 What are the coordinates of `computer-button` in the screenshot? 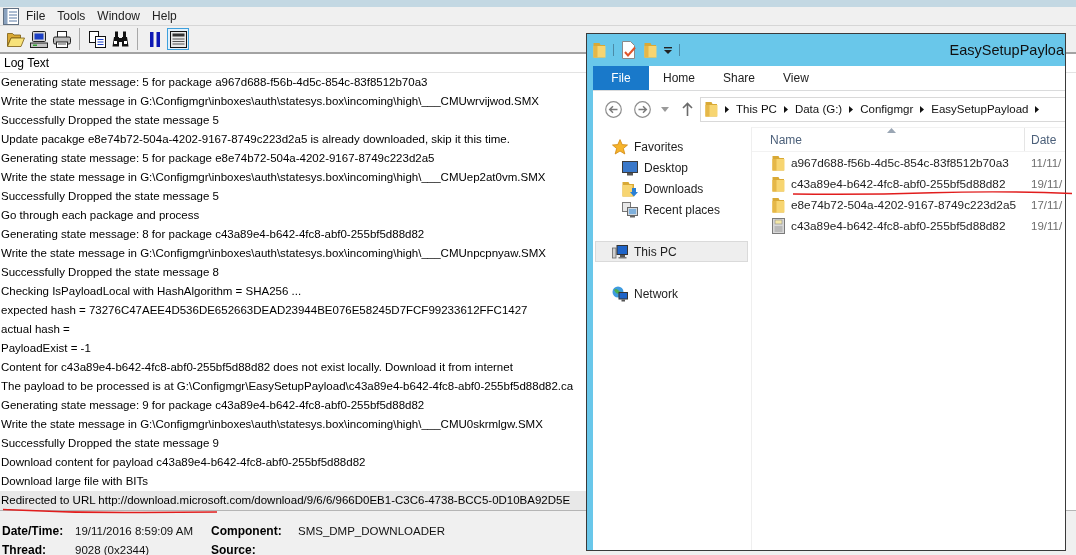 It's located at (39, 39).